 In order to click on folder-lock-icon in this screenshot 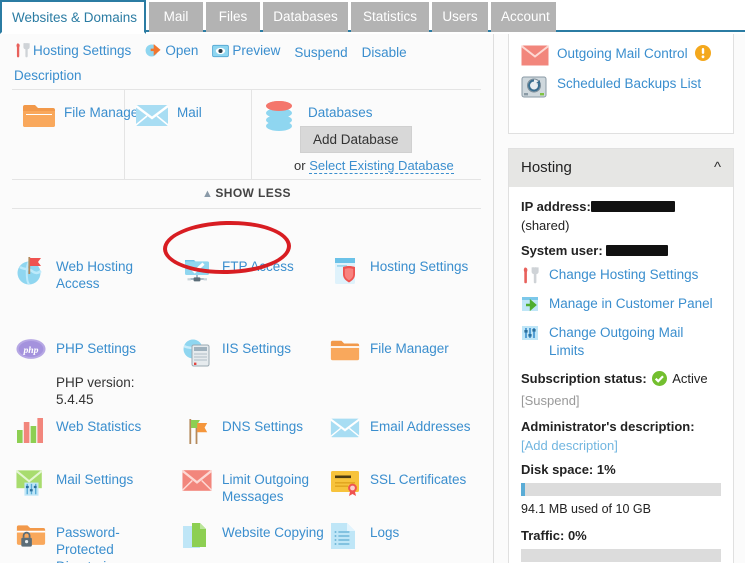, I will do `click(31, 537)`.